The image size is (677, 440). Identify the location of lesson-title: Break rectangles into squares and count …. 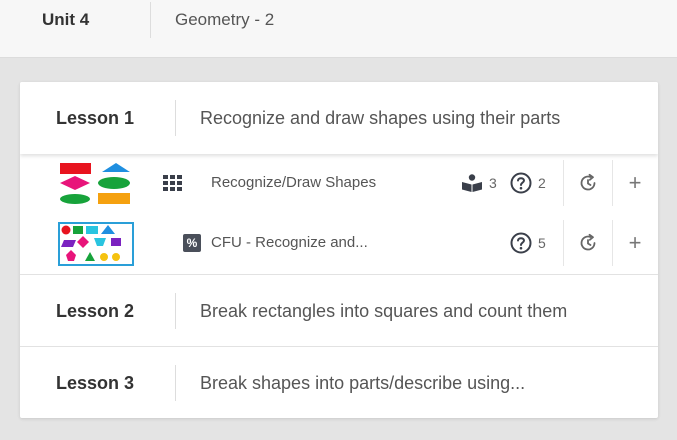
(384, 311).